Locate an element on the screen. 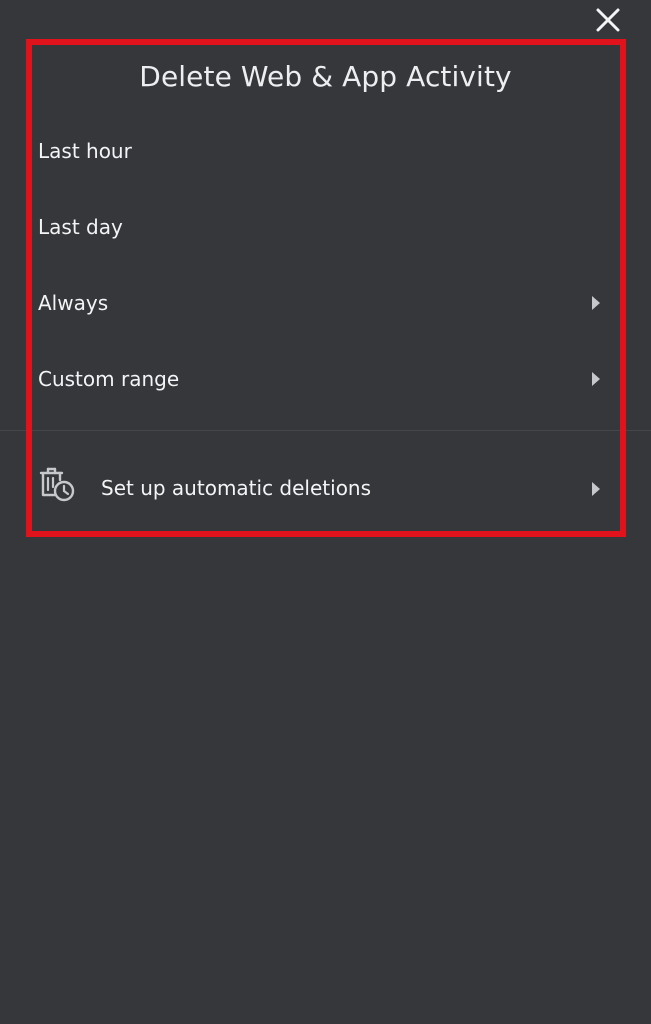  close-button is located at coordinates (608, 20).